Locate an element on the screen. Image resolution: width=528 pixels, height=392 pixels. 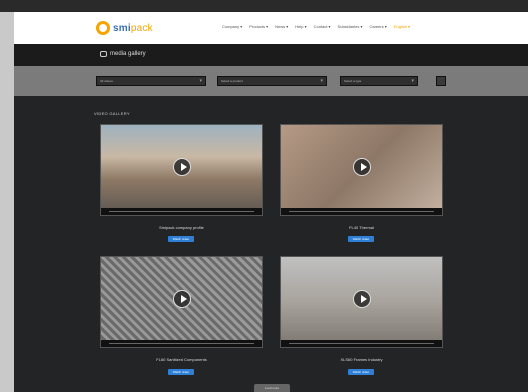
filter-category-value: All videos is located at coordinates (106, 81).